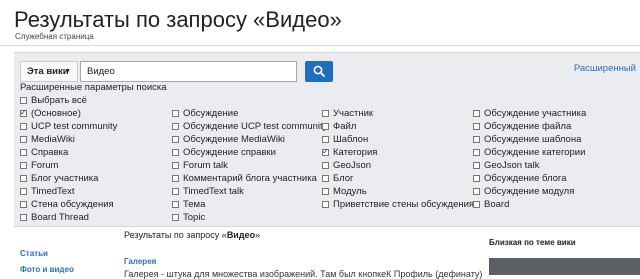 The width and height of the screenshot is (640, 279). What do you see at coordinates (49, 71) in the screenshot?
I see `scope-dropdown: Эта вики ▼` at bounding box center [49, 71].